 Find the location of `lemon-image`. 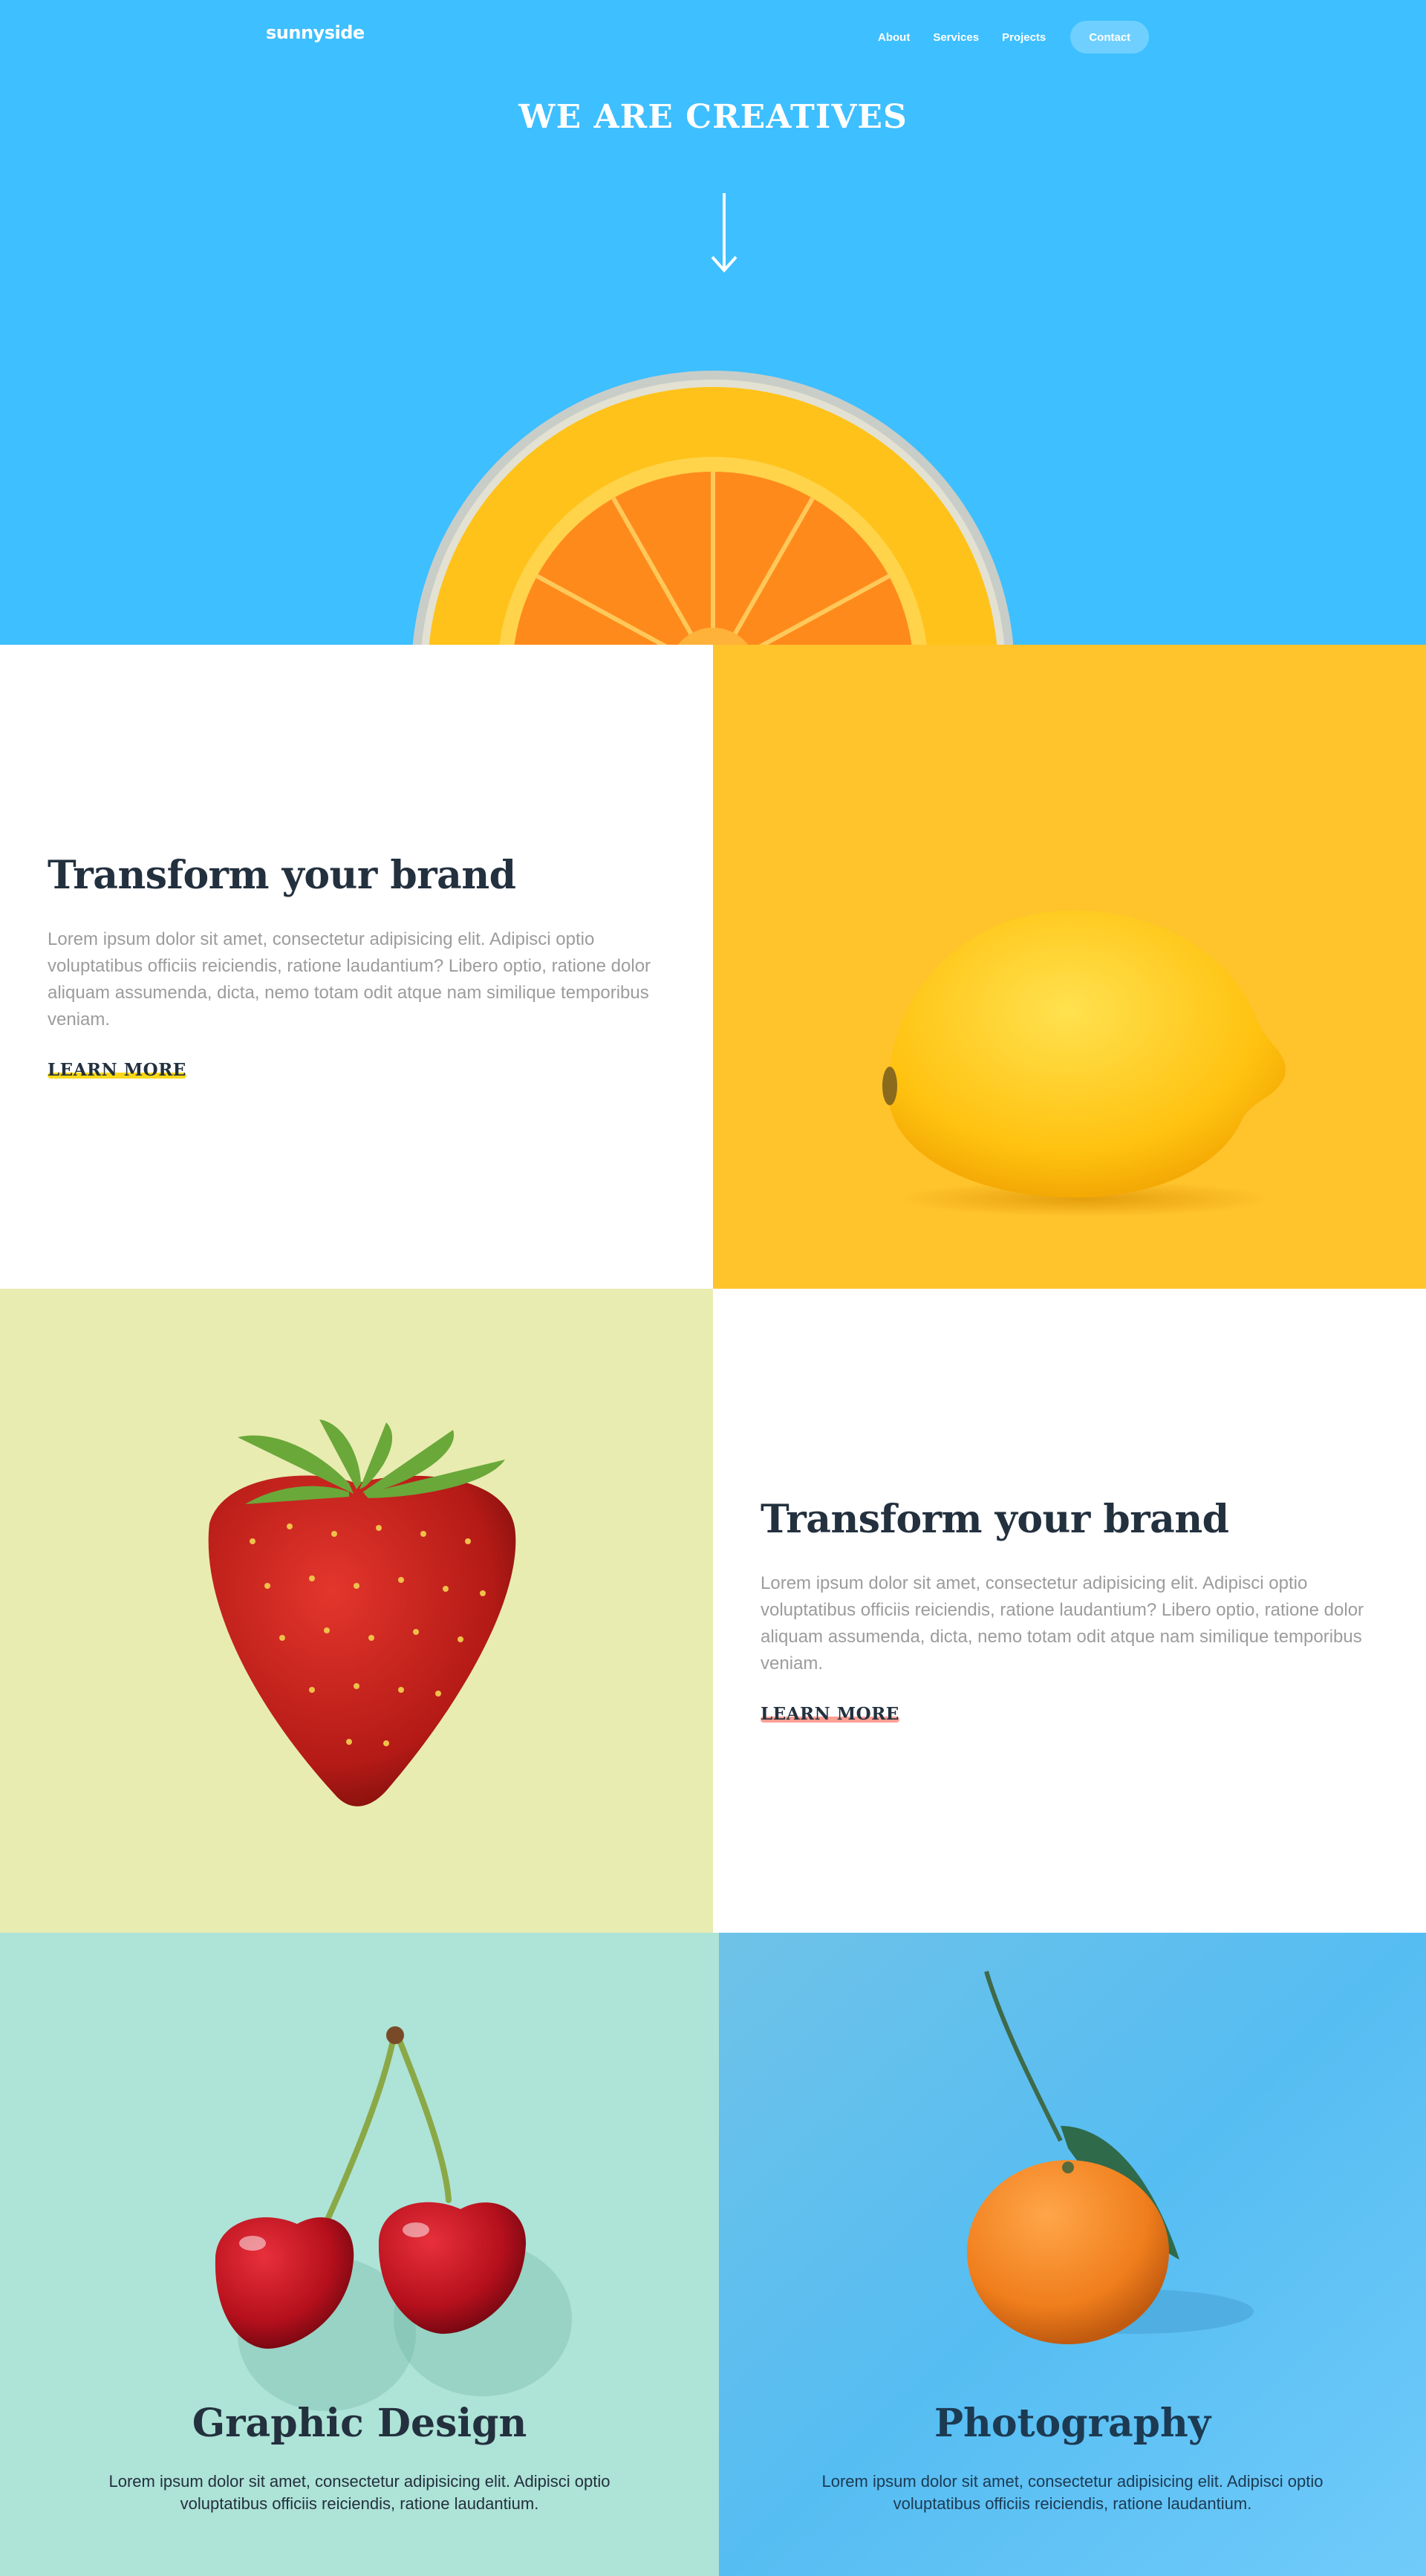

lemon-image is located at coordinates (1069, 967).